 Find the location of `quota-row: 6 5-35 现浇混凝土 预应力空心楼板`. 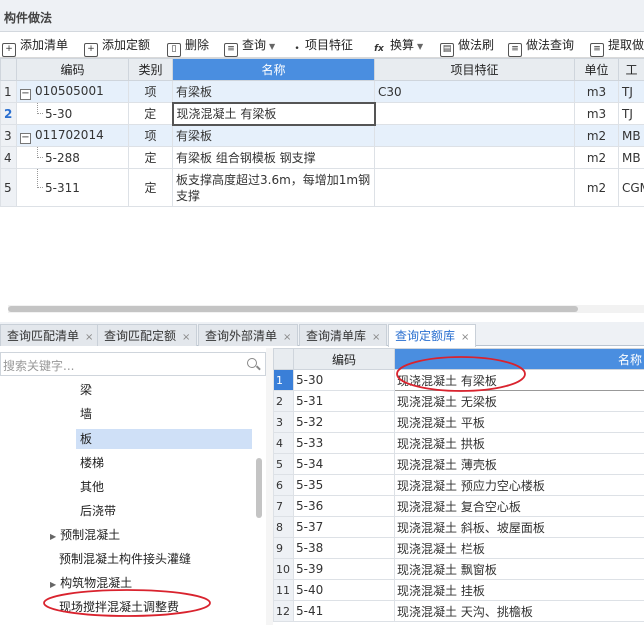

quota-row: 6 5-35 现浇混凝土 预应力空心楼板 is located at coordinates (458, 485).